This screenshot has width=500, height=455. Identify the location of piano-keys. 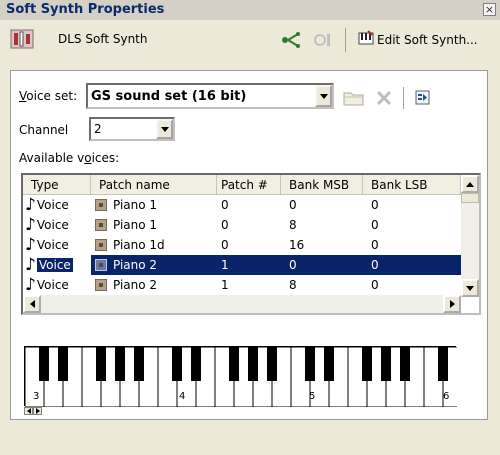
(243, 377).